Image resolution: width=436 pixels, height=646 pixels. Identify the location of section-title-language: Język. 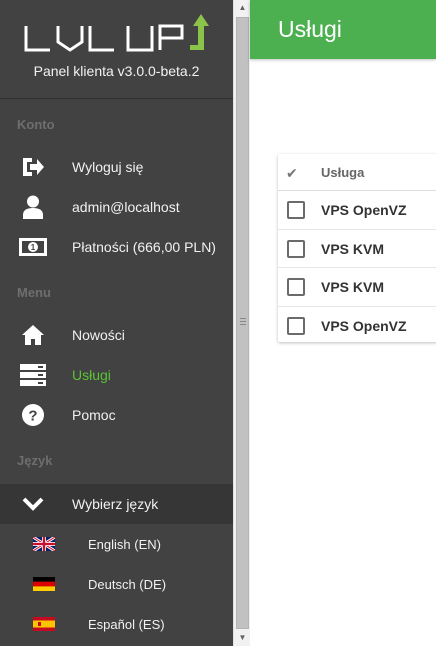
(35, 460).